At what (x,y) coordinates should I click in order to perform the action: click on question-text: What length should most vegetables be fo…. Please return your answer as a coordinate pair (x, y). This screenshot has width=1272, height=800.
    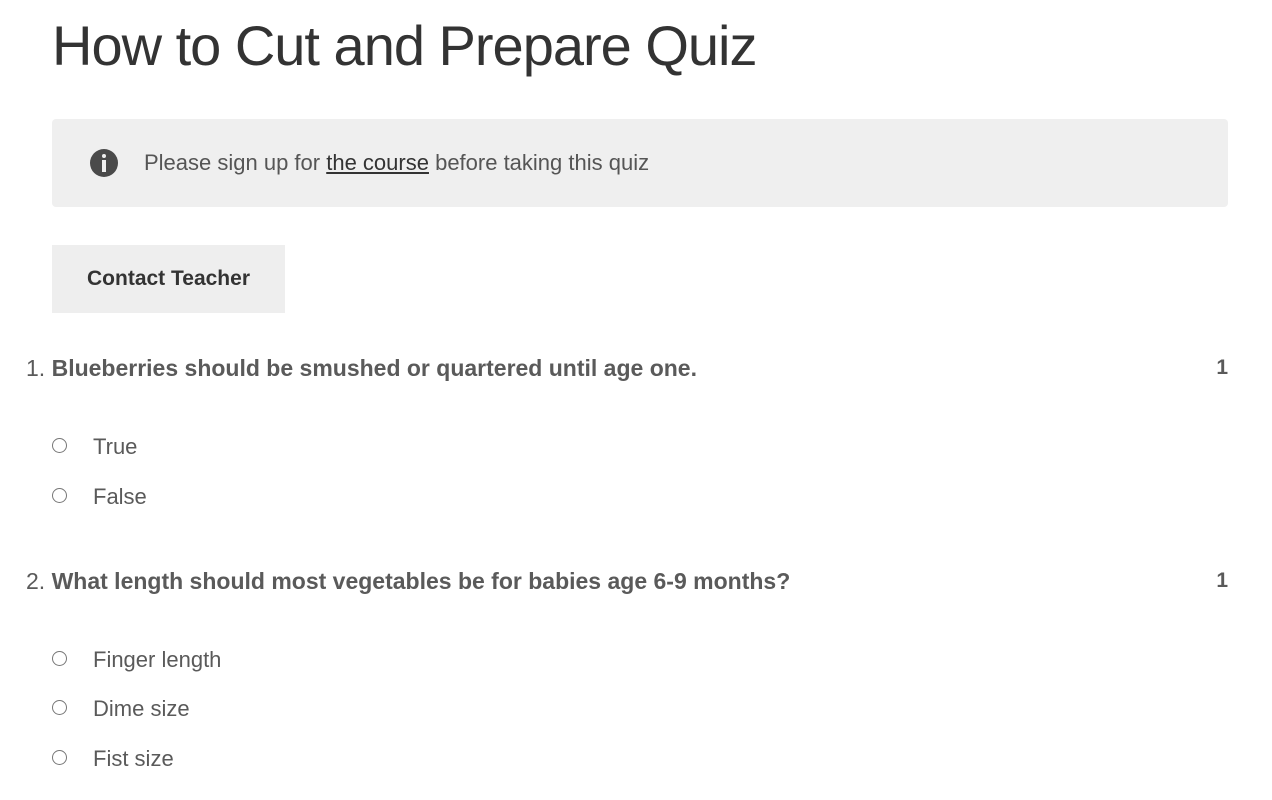
    Looking at the image, I should click on (421, 581).